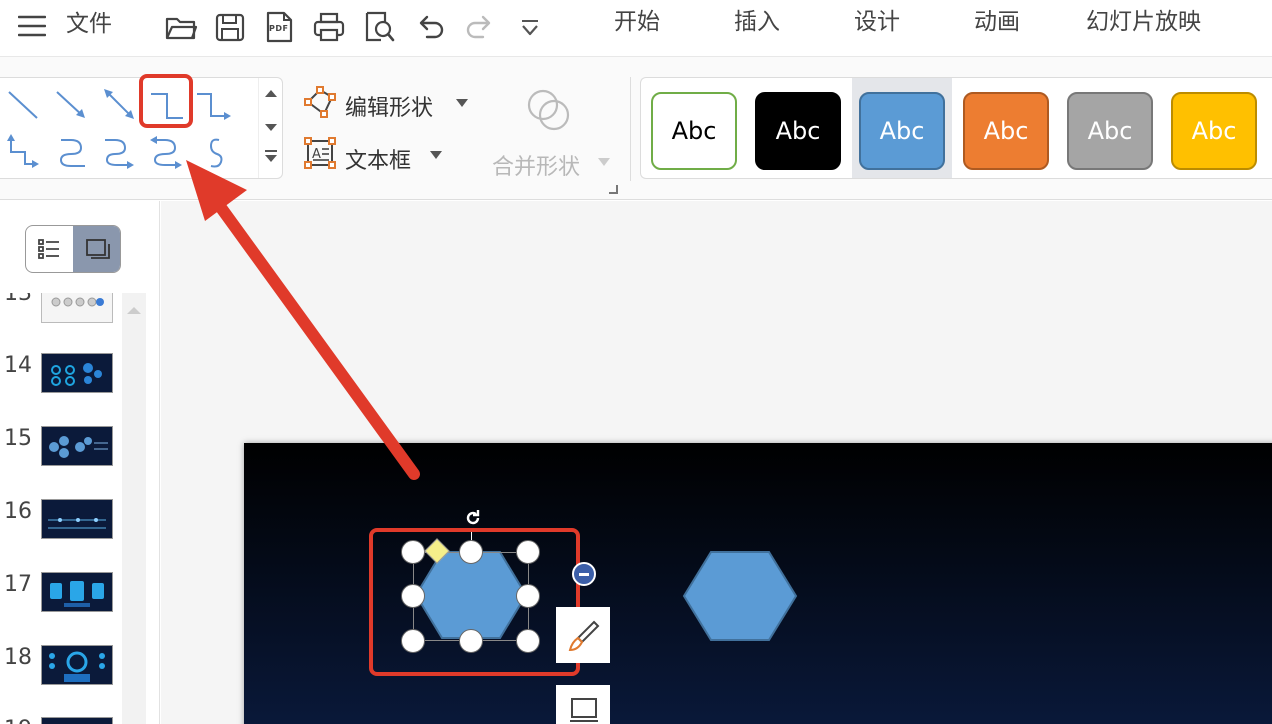 Image resolution: width=1272 pixels, height=724 pixels. I want to click on ribbon-divider, so click(630, 129).